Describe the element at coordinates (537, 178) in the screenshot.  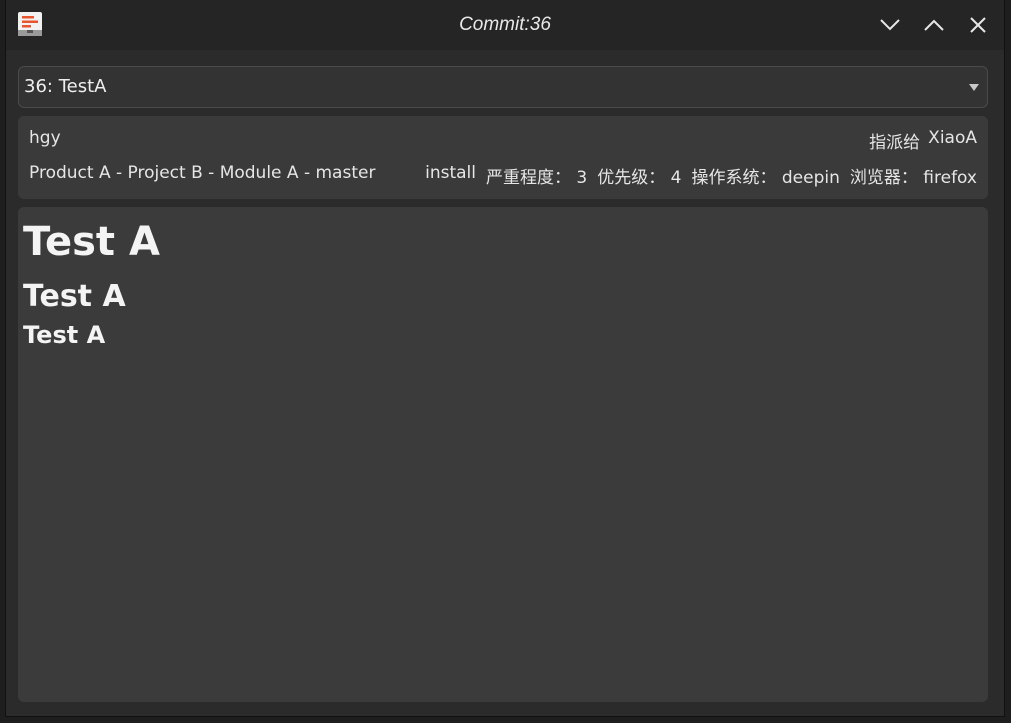
I see `meta-severity: 严重程度： 3` at that location.